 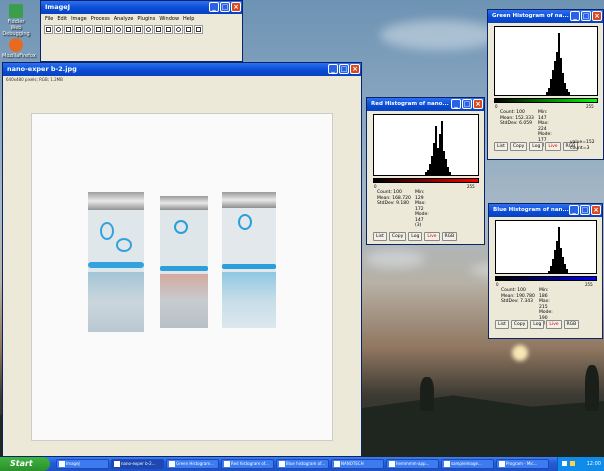 What do you see at coordinates (471, 186) in the screenshot?
I see `axis-max-label: 255` at bounding box center [471, 186].